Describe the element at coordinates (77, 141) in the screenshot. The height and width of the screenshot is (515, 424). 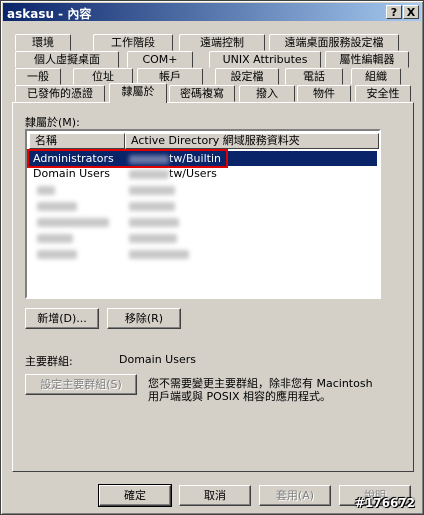
I see `column-header-name: 名稱` at that location.